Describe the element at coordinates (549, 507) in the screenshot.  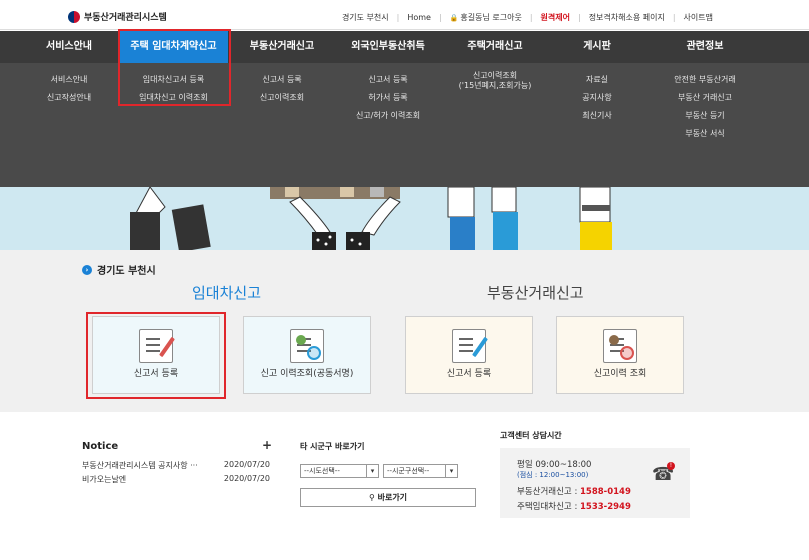
I see `rental-phone-label: 주택임대차신고 :` at that location.